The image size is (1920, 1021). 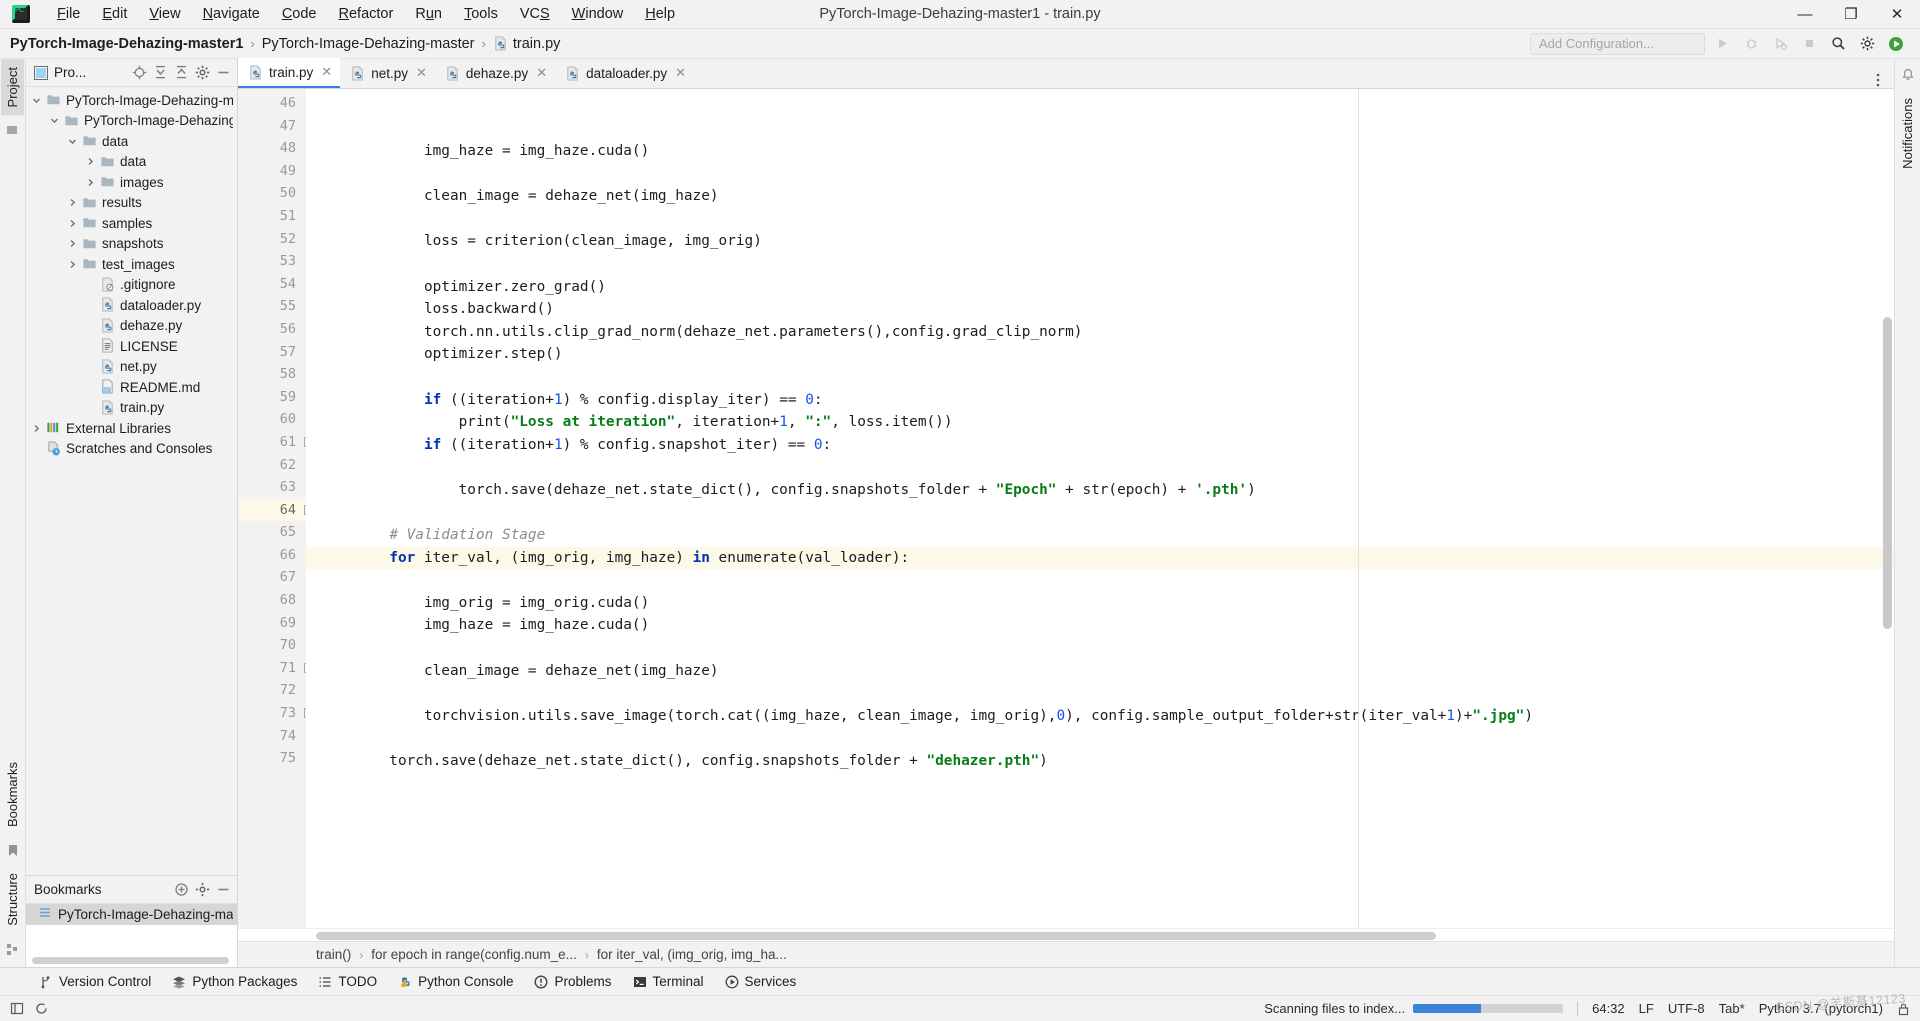 What do you see at coordinates (68, 14) in the screenshot?
I see `menu-item-file: File` at bounding box center [68, 14].